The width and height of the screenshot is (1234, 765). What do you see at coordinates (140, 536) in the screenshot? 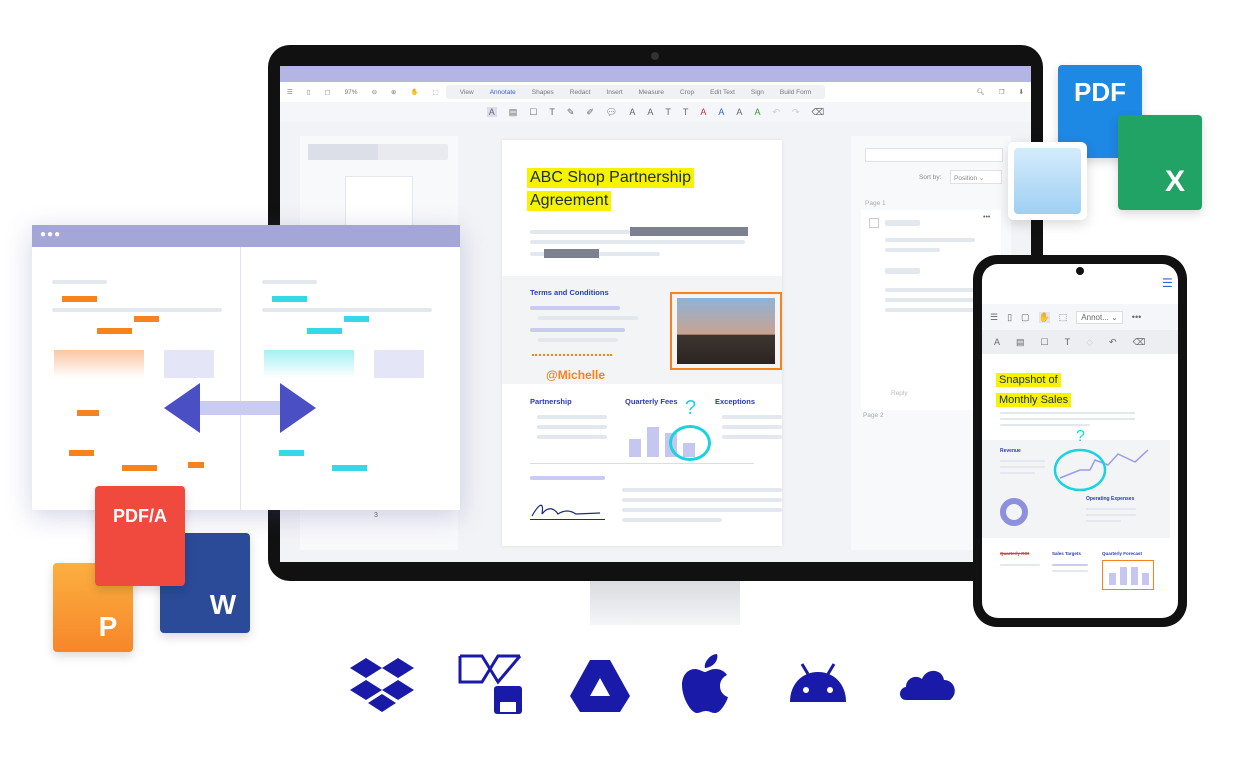
I see `pdfa-file-icon: PDF/A` at bounding box center [140, 536].